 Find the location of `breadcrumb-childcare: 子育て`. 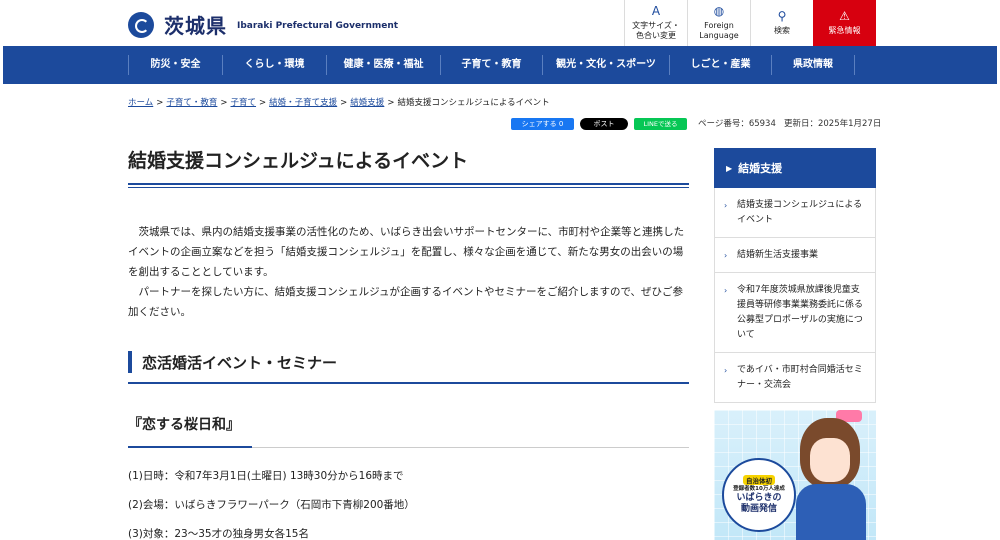

breadcrumb-childcare: 子育て is located at coordinates (244, 103).